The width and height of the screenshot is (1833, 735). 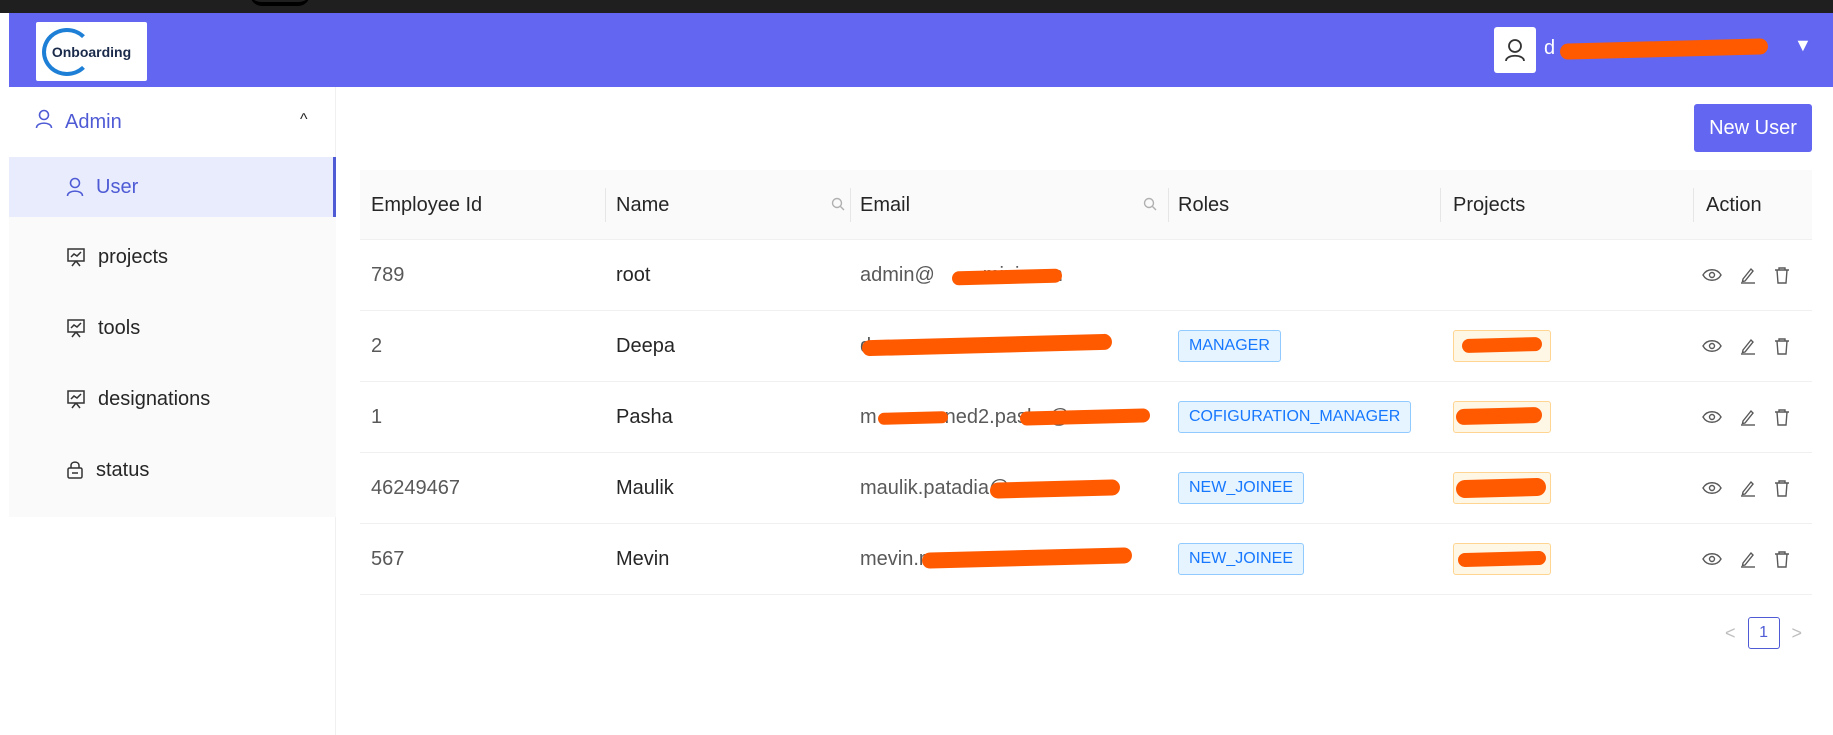 I want to click on sidebar-item-tools: tools, so click(x=172, y=328).